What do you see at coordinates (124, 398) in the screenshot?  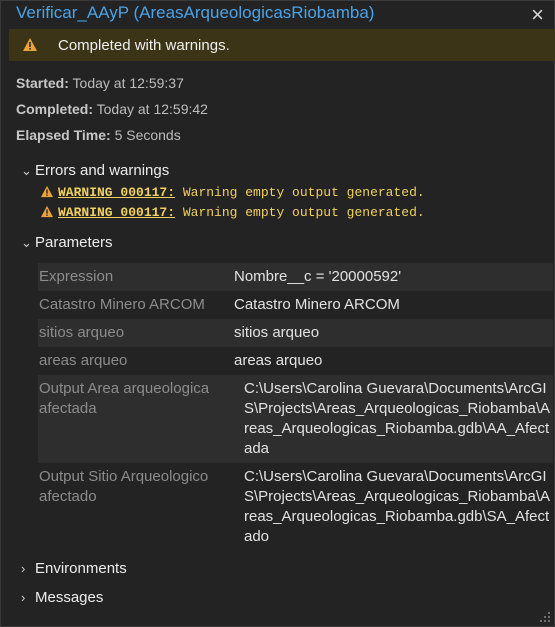 I see `param-name: Output Area arqueologica afectada` at bounding box center [124, 398].